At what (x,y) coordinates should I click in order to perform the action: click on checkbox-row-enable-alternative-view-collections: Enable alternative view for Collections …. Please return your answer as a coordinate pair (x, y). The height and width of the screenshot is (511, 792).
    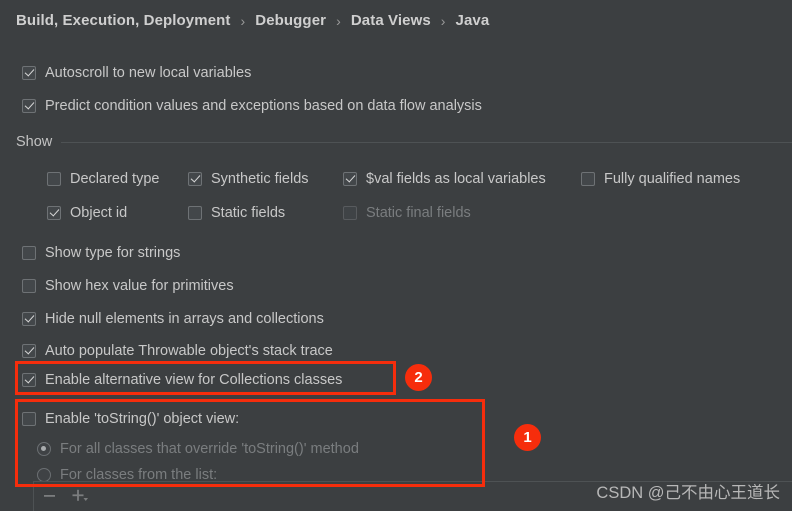
    Looking at the image, I should click on (182, 380).